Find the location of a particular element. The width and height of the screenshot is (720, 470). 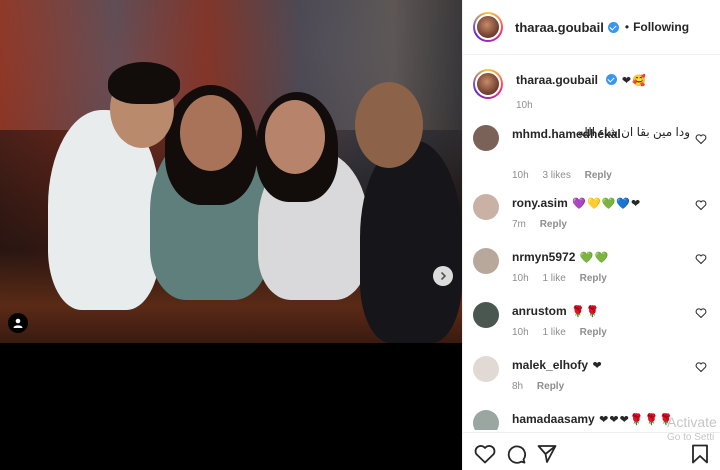

watermark-line-2: Go to Setti is located at coordinates (691, 437).